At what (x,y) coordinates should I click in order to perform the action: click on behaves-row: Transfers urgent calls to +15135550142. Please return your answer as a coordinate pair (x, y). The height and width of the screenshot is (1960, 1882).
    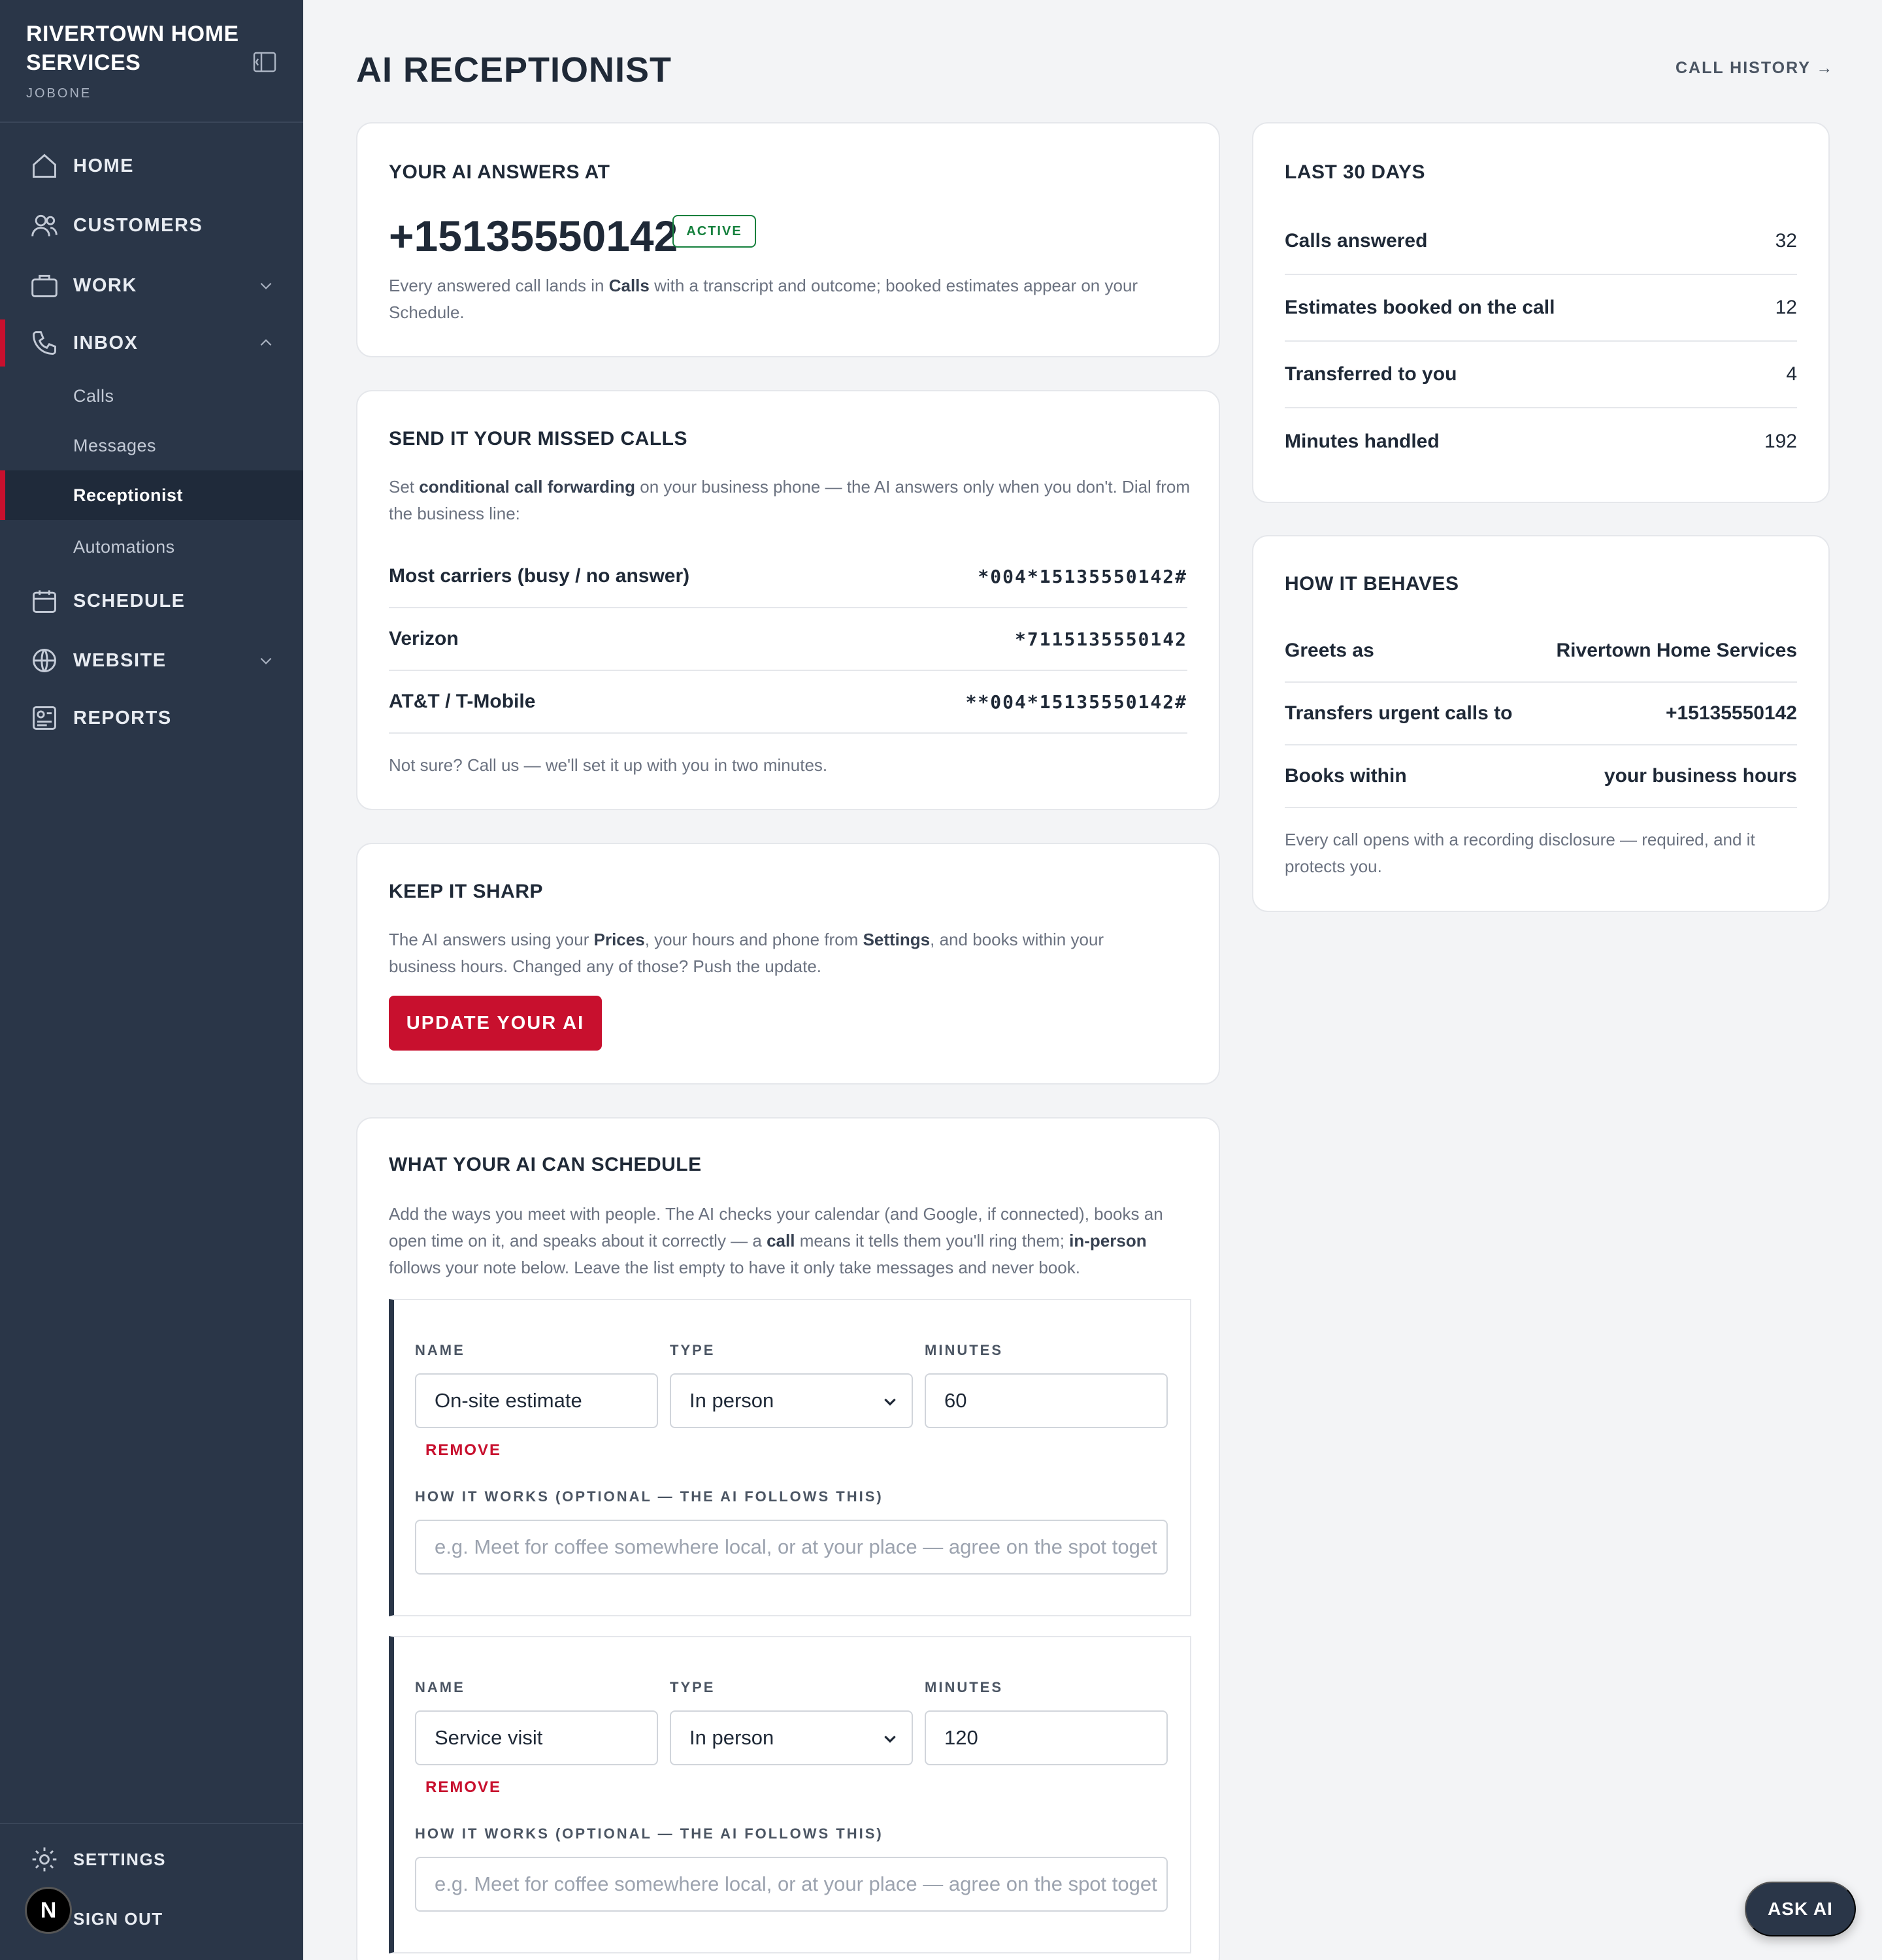
    Looking at the image, I should click on (1541, 714).